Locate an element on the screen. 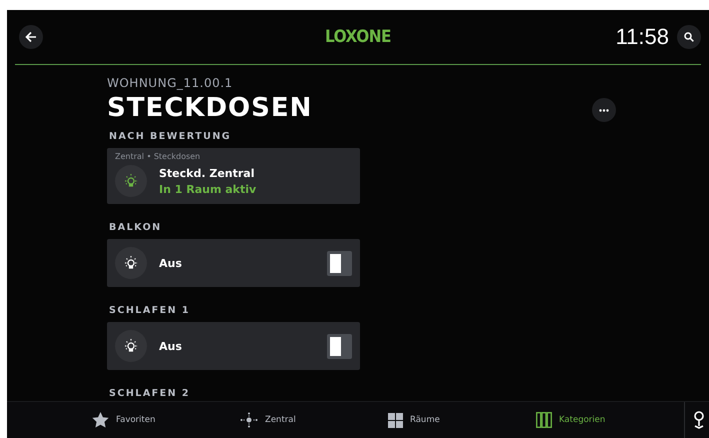 The image size is (709, 438). nav-tab: Räume is located at coordinates (462, 420).